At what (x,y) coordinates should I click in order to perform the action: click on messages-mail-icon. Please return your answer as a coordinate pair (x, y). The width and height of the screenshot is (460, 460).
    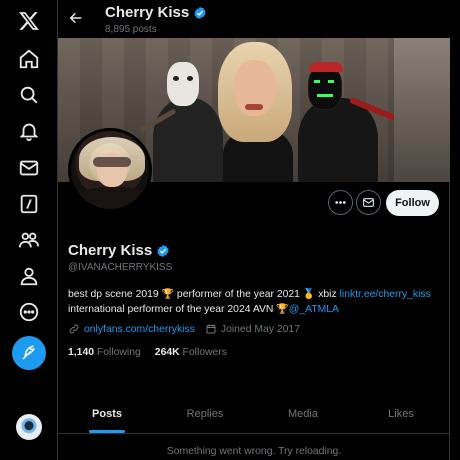
    Looking at the image, I should click on (29, 168).